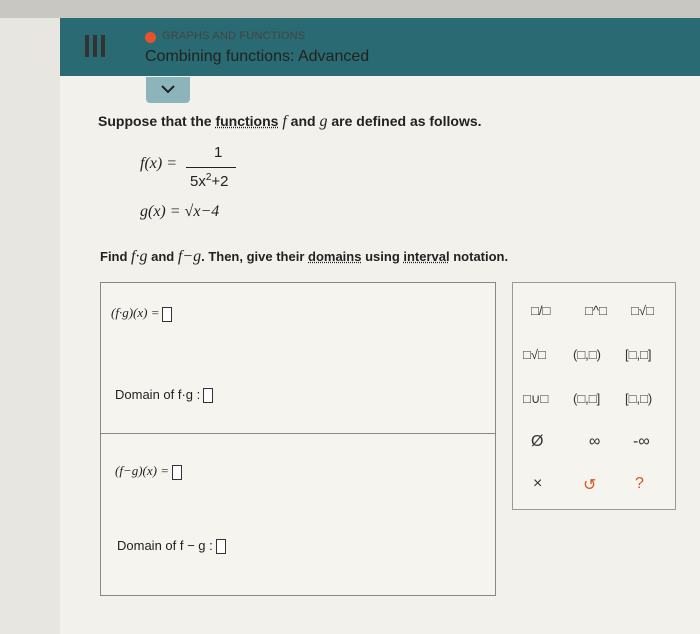 The image size is (700, 634). What do you see at coordinates (426, 256) in the screenshot?
I see `interval-link: interval` at bounding box center [426, 256].